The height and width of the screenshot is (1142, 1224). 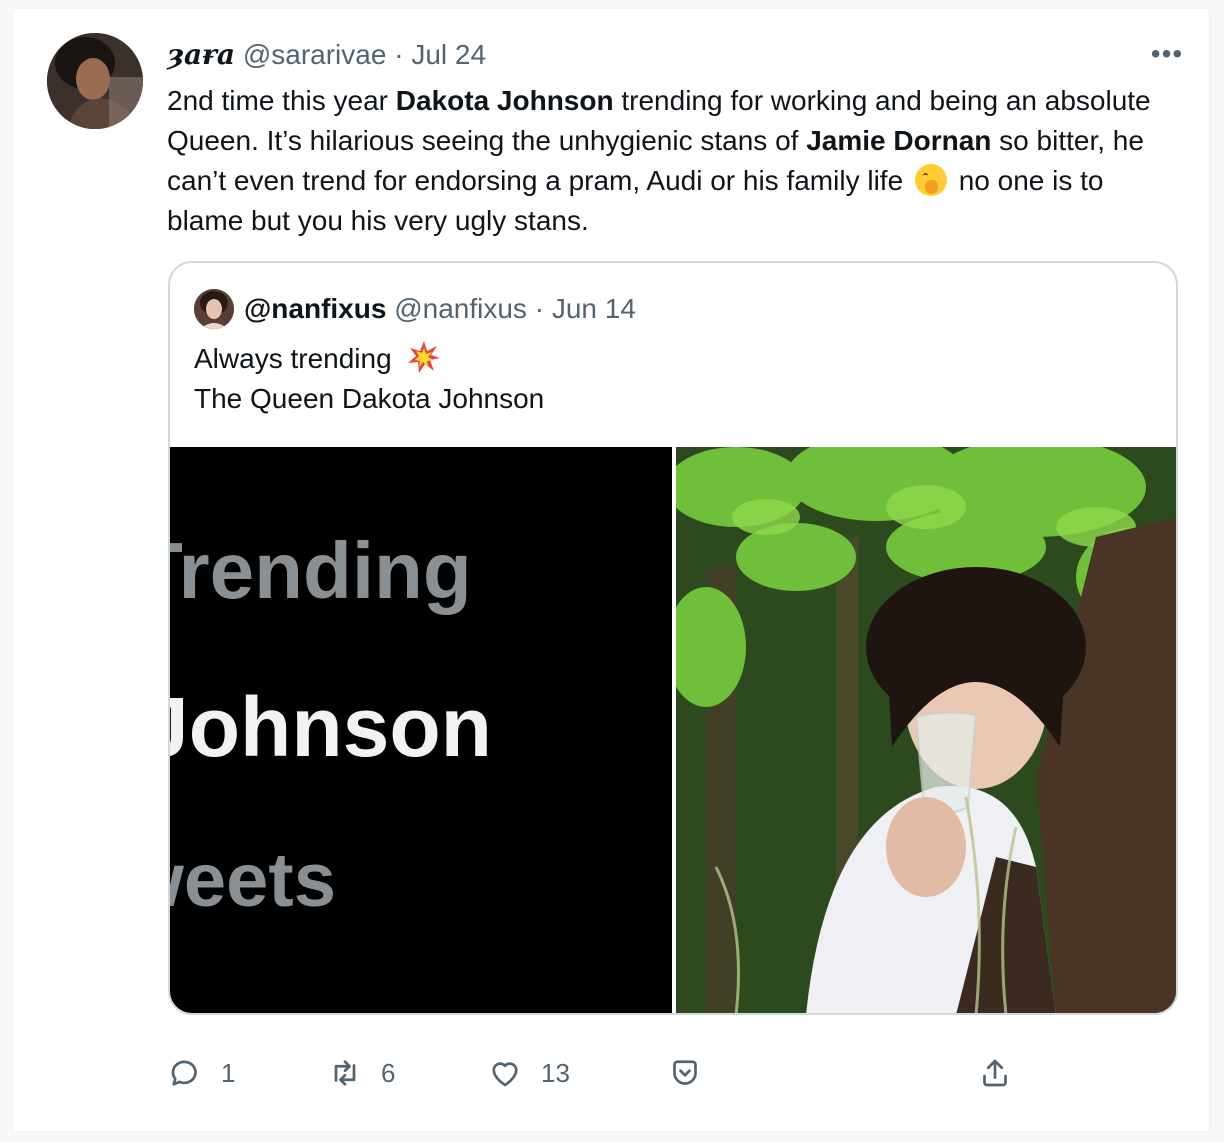 I want to click on retweet-icon, so click(x=345, y=1073).